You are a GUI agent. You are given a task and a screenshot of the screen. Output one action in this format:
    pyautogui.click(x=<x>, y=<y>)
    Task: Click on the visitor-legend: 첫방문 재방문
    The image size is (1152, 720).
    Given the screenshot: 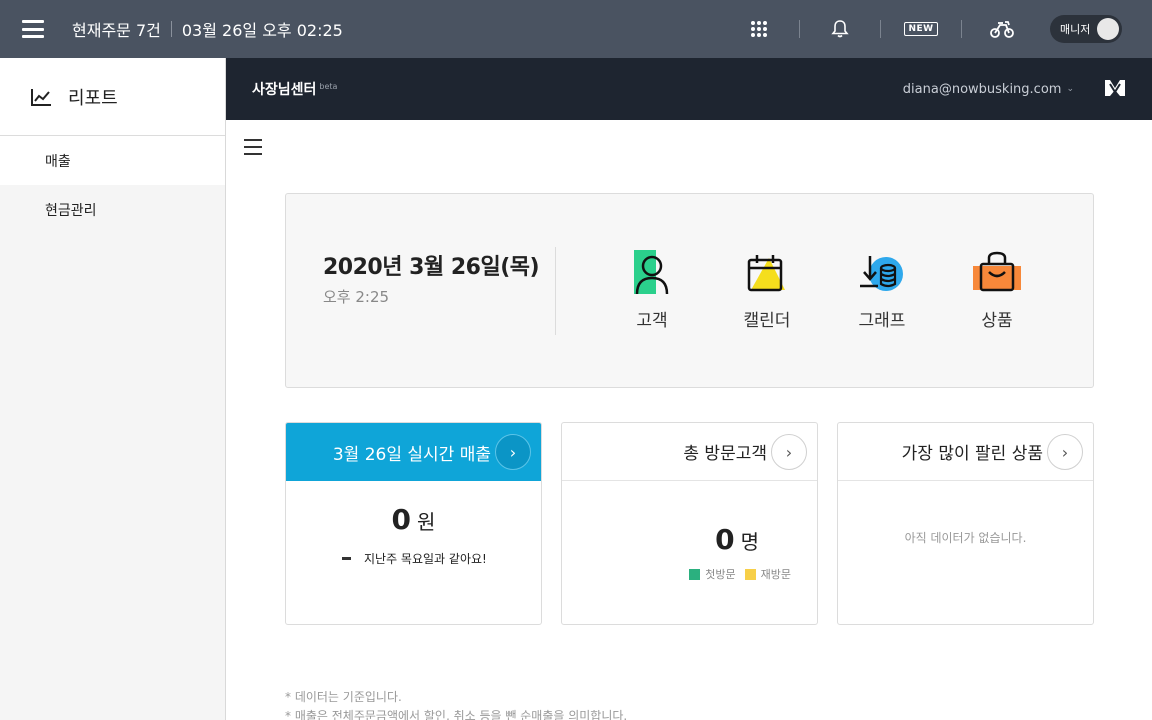 What is the action you would take?
    pyautogui.click(x=735, y=574)
    